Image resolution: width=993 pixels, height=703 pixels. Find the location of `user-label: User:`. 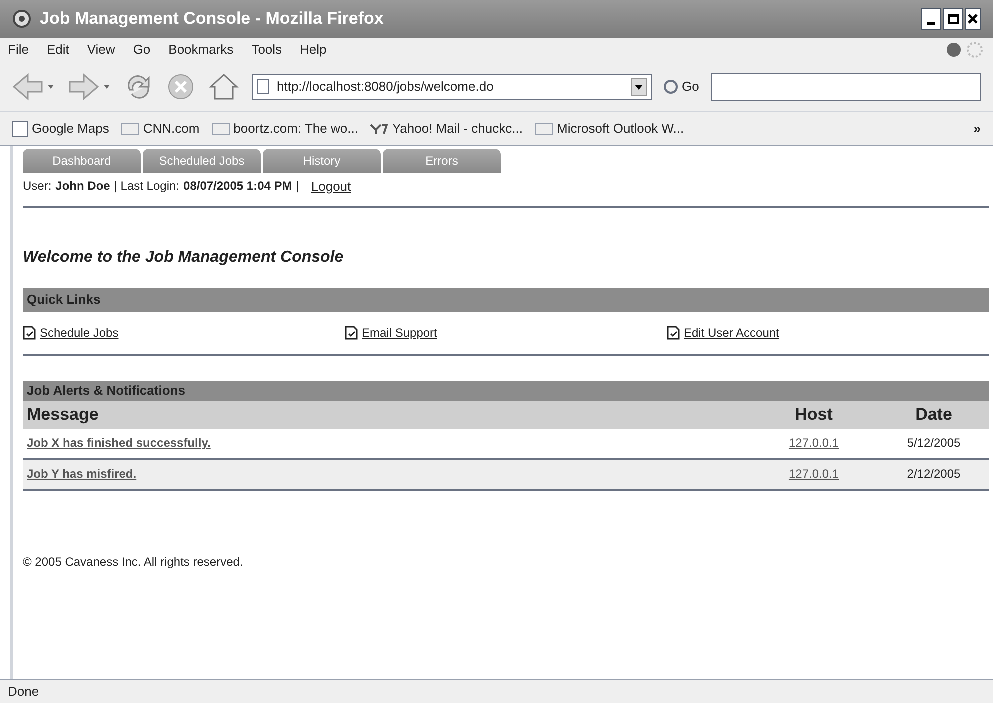

user-label: User: is located at coordinates (37, 186).